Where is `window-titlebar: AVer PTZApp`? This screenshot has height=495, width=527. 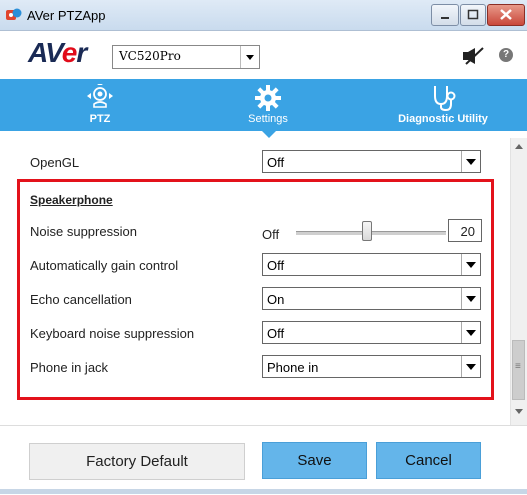
window-titlebar: AVer PTZApp is located at coordinates (263, 15).